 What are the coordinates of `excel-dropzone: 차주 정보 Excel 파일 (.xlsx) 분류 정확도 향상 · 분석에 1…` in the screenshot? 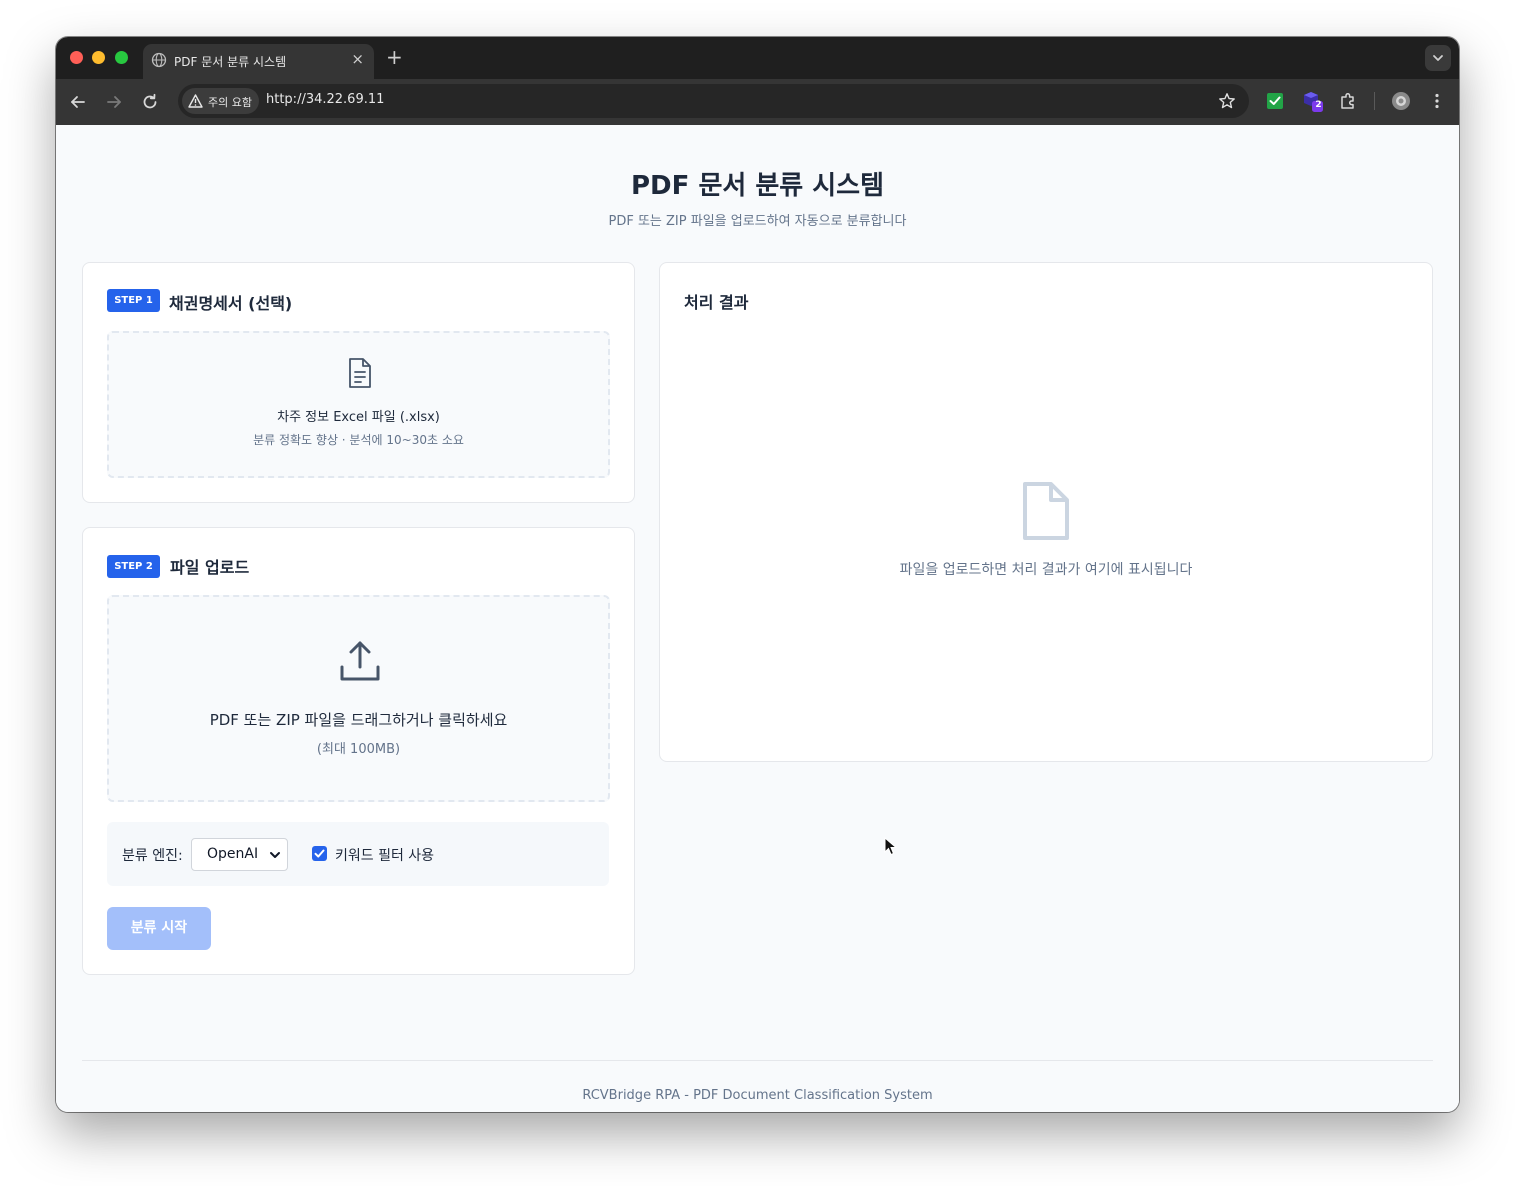 It's located at (358, 404).